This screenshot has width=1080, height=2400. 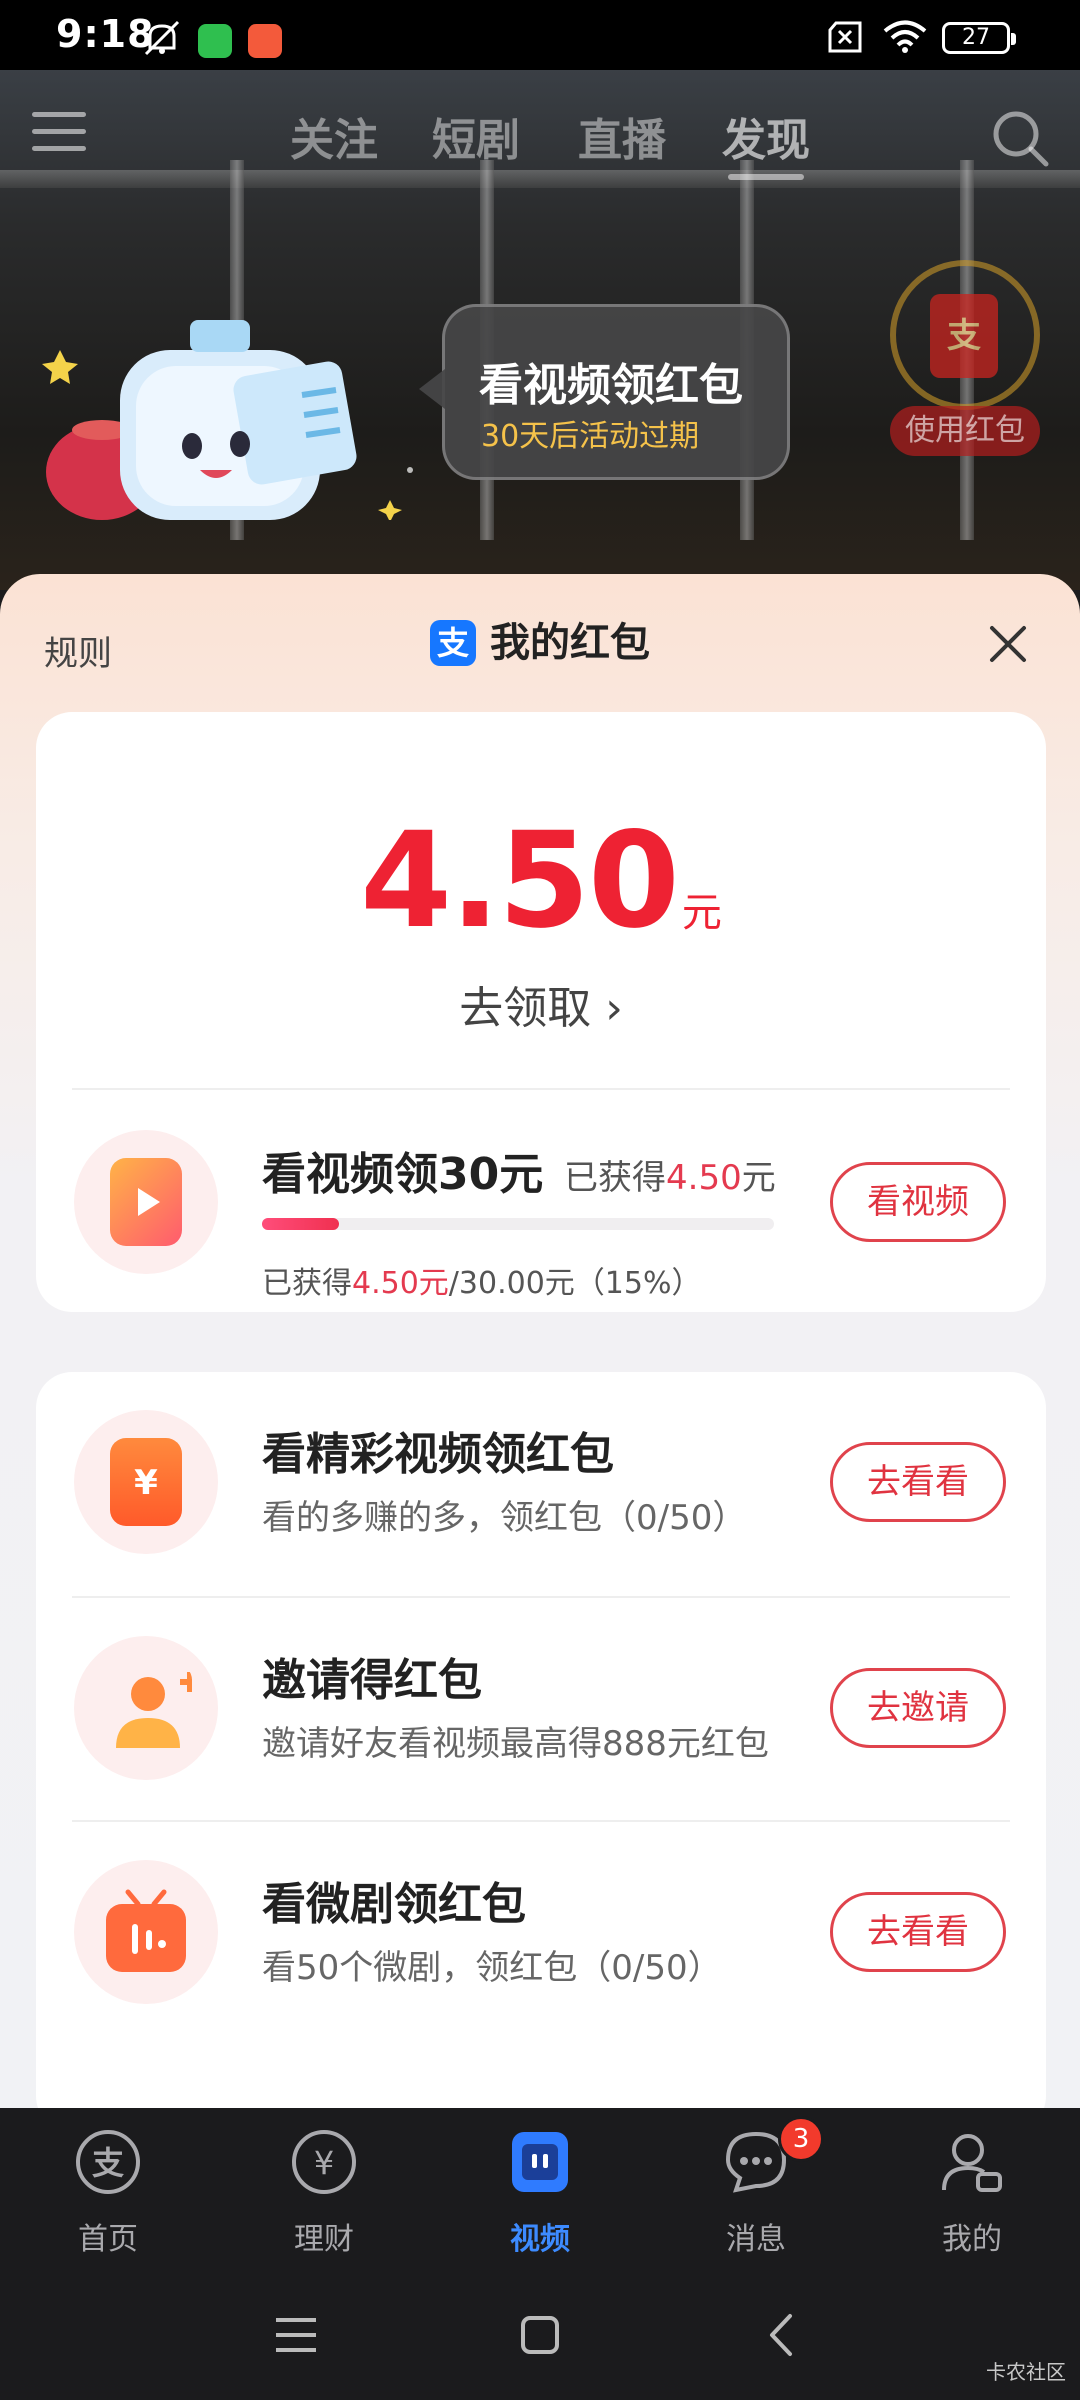 What do you see at coordinates (307, 1283) in the screenshot?
I see `progress-prefix: 已获得` at bounding box center [307, 1283].